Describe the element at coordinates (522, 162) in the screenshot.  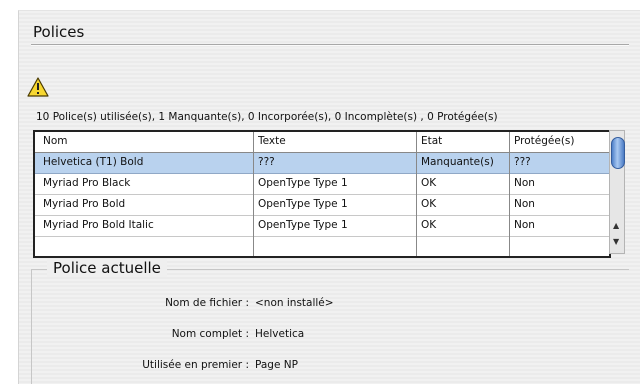
I see `cell-protected: ???` at that location.